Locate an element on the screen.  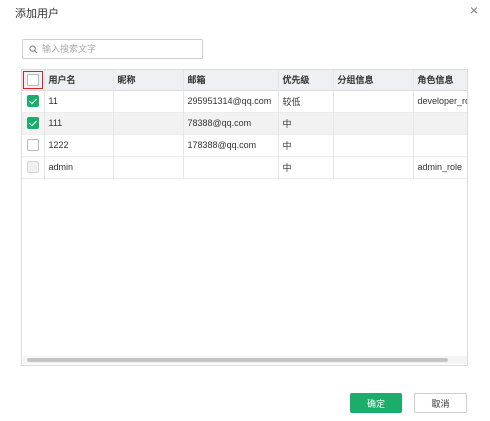
scrollbar-thumb is located at coordinates (237, 360).